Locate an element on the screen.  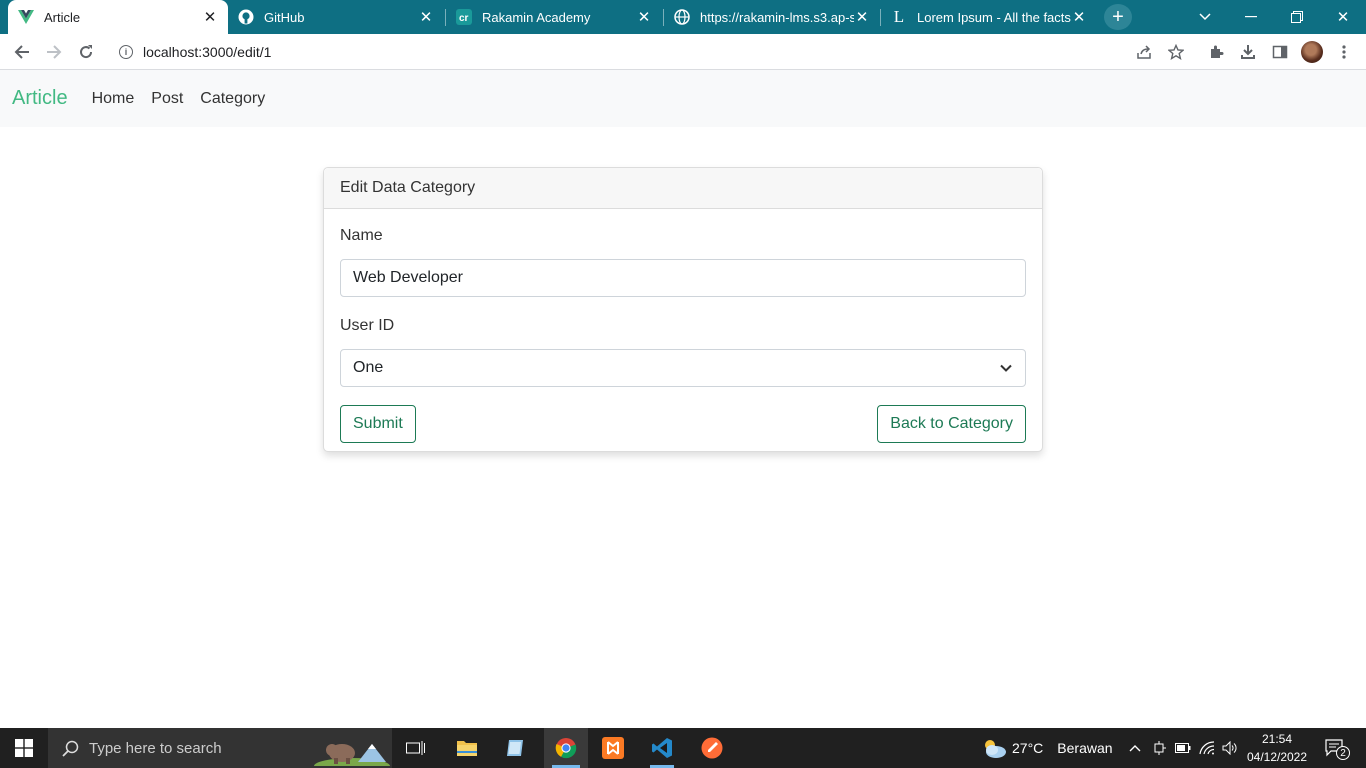
notification-center-icon: 2 is located at coordinates (1335, 748).